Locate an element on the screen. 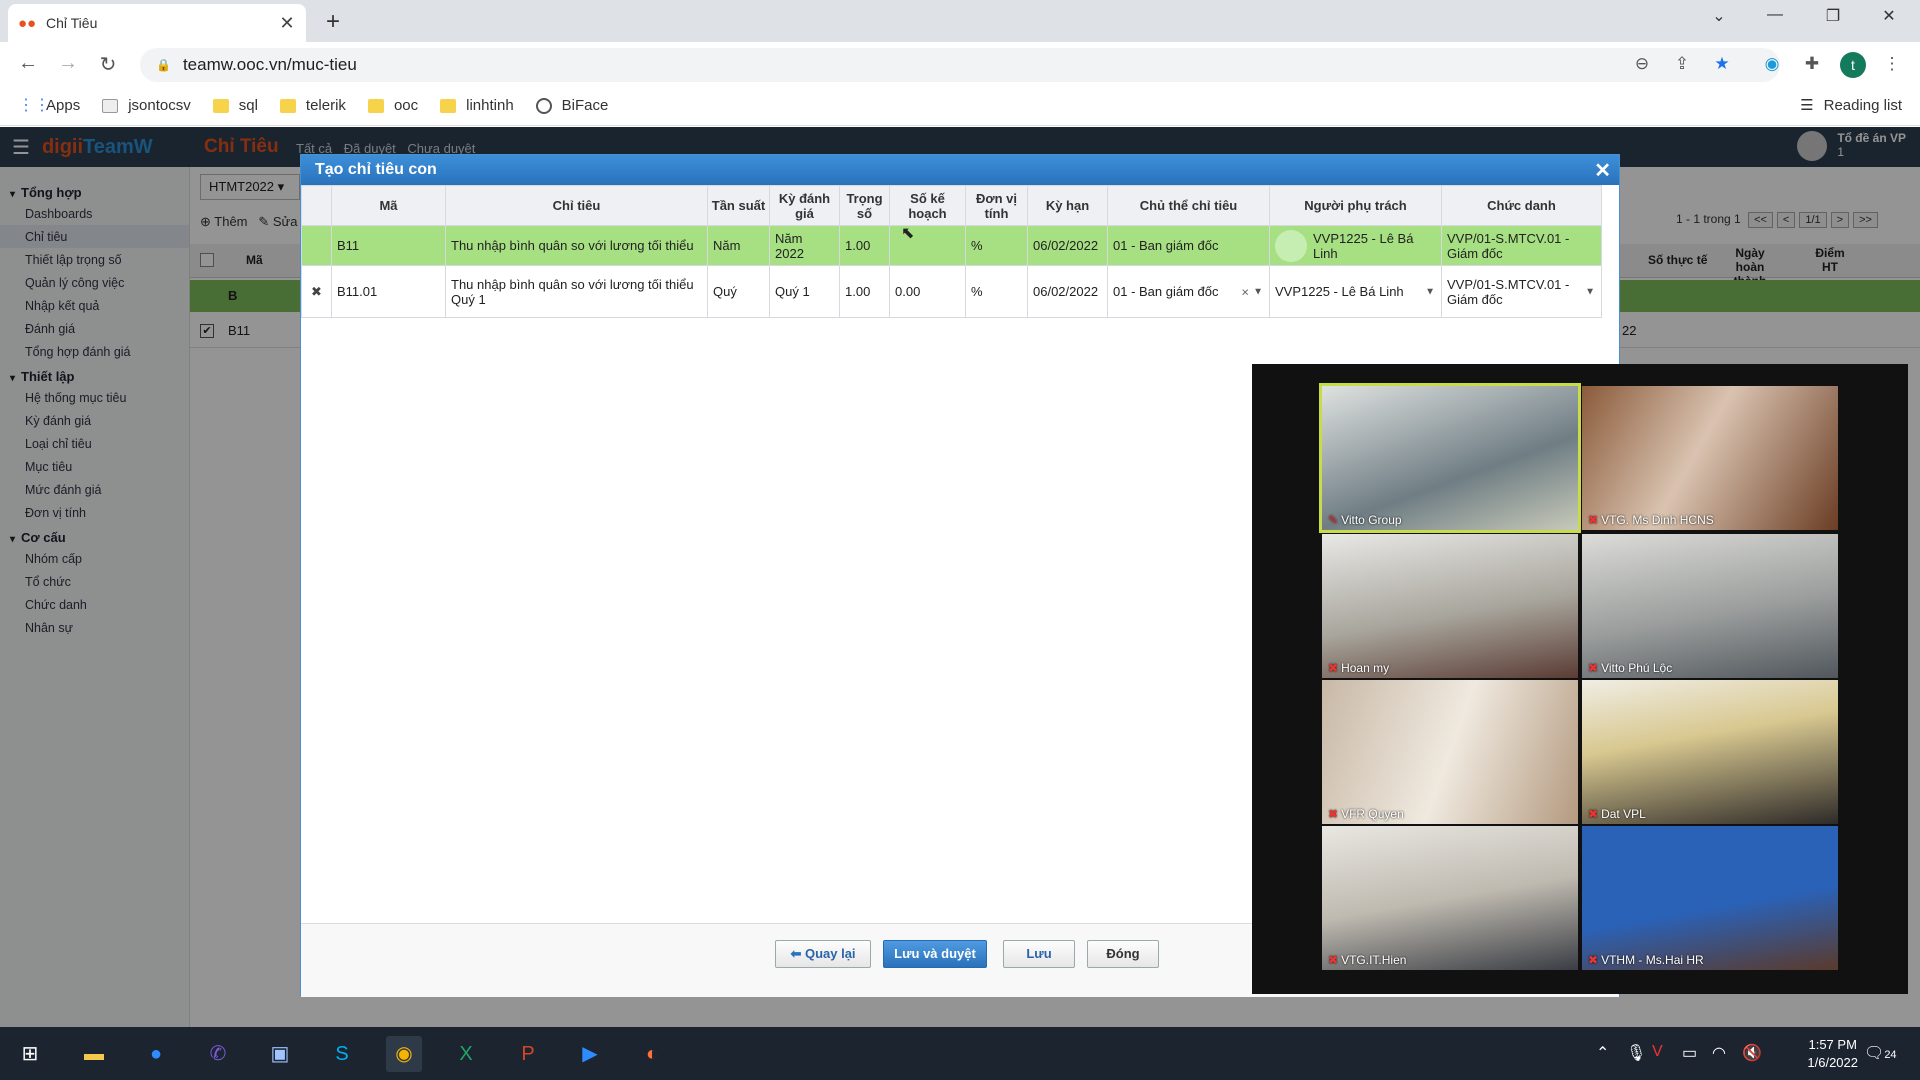 This screenshot has width=1920, height=1080. menu-kebab-icon: ⋮ is located at coordinates (1892, 66).